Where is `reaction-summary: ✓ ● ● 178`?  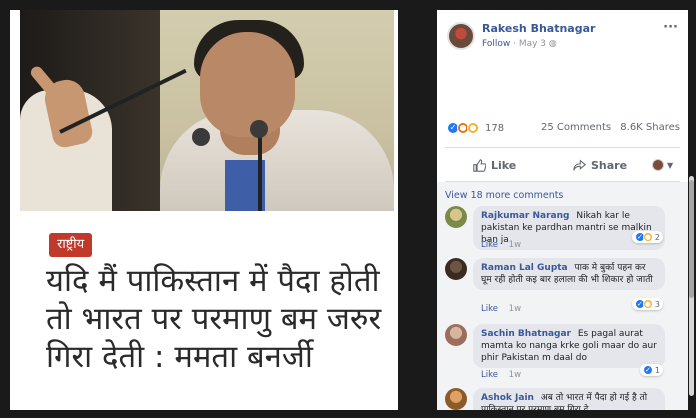
reaction-summary: ✓ ● ● 178 is located at coordinates (475, 128).